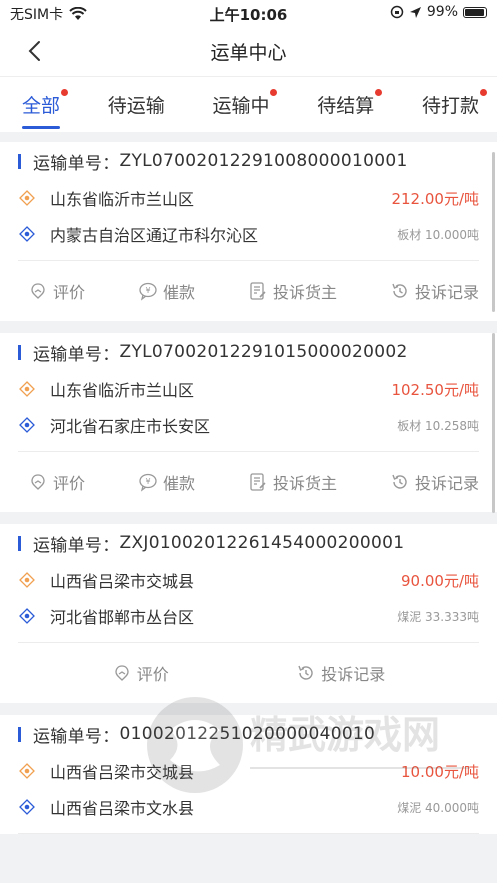 The width and height of the screenshot is (497, 883). Describe the element at coordinates (442, 12) in the screenshot. I see `battery-percent: 99%` at that location.